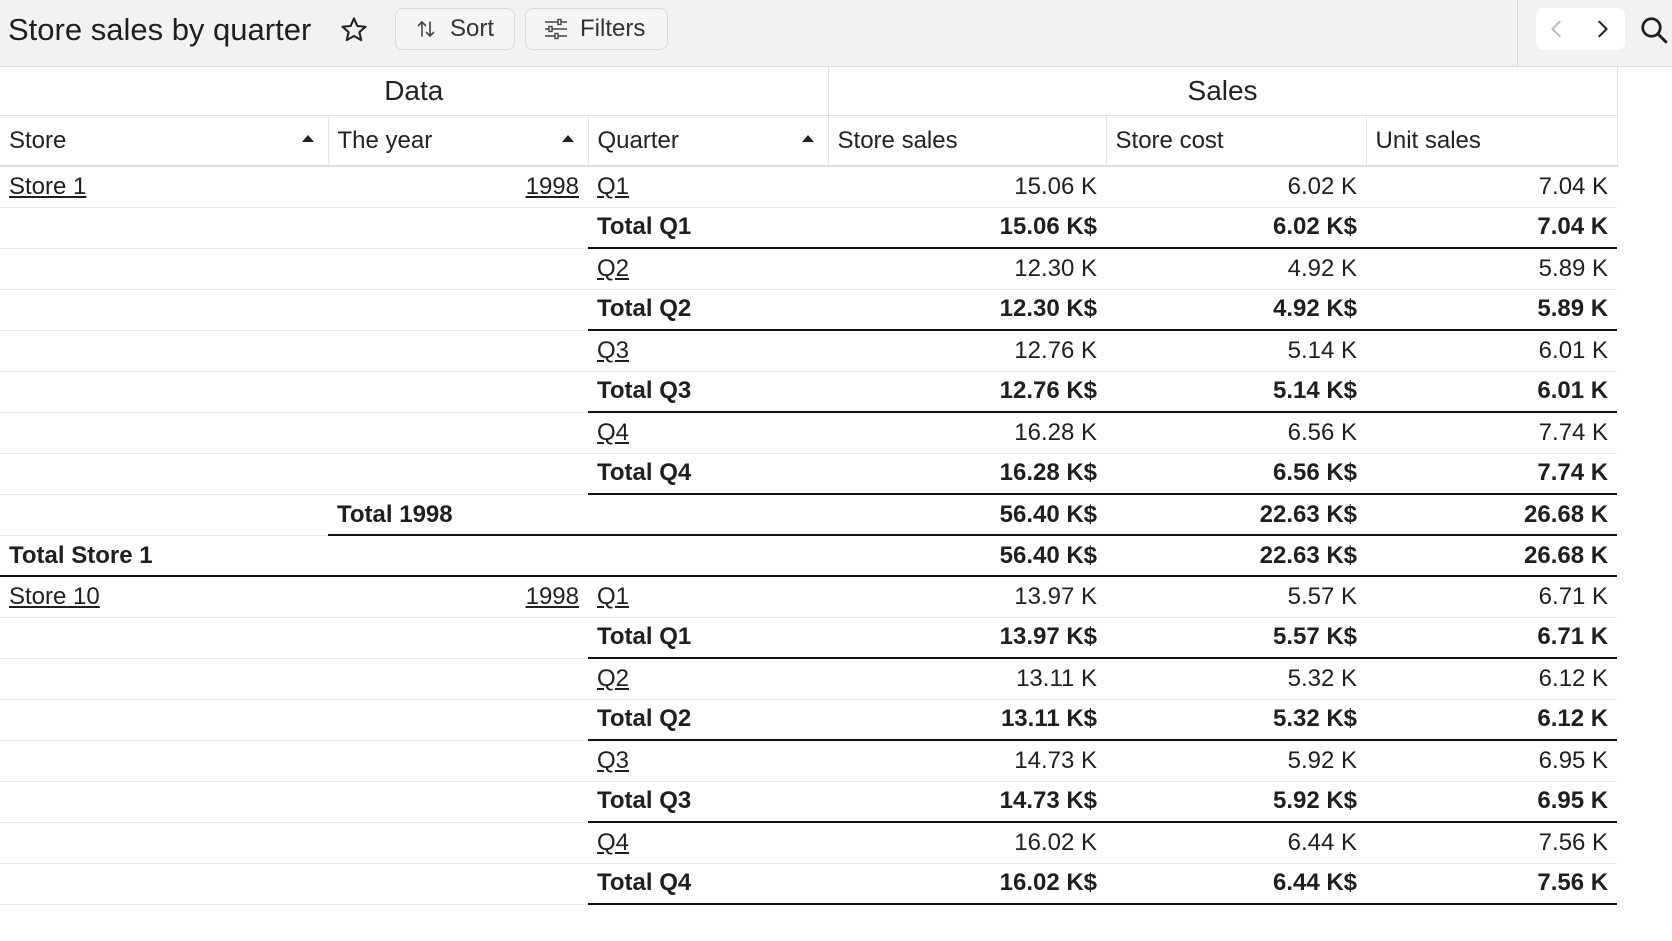 The image size is (1672, 941). What do you see at coordinates (967, 761) in the screenshot?
I see `store-sales-cell: 14.73 K` at bounding box center [967, 761].